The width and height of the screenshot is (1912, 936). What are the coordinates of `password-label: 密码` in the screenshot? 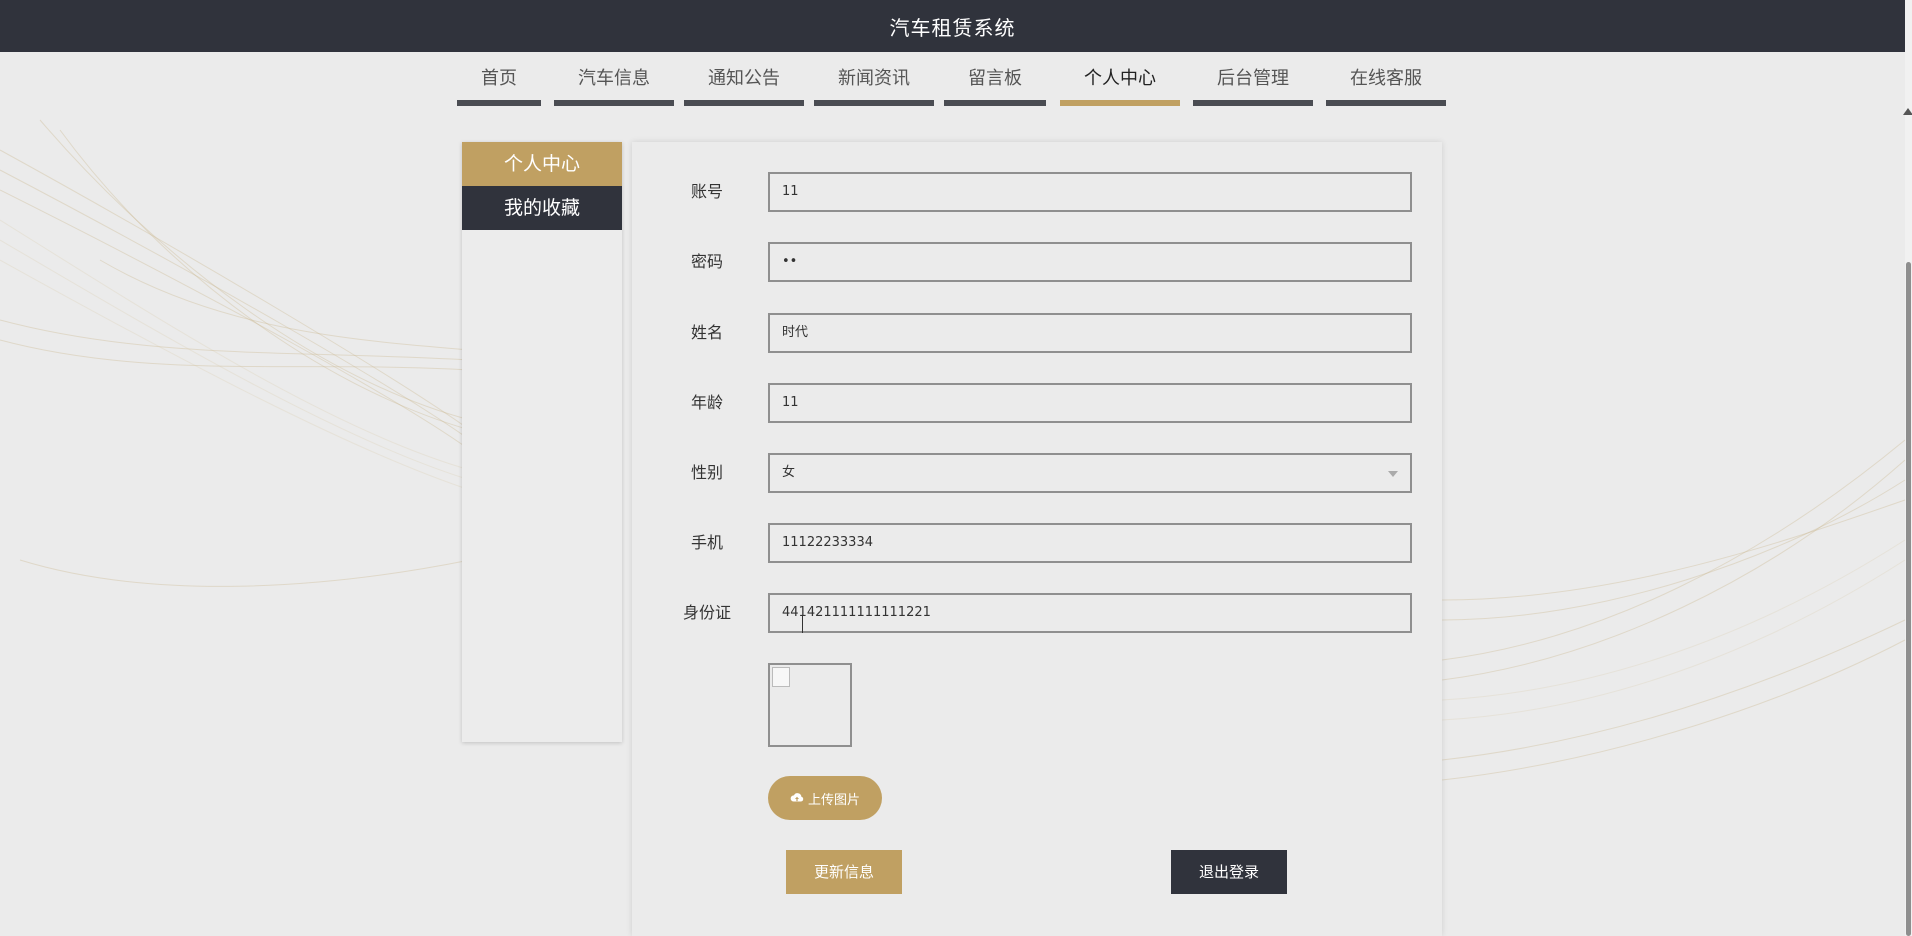 It's located at (706, 261).